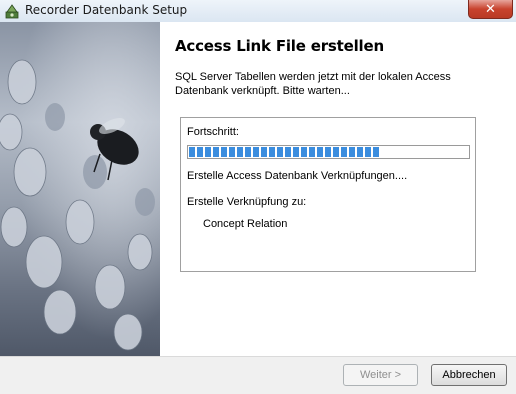 The height and width of the screenshot is (394, 516). Describe the element at coordinates (213, 132) in the screenshot. I see `progress-label: Fortschritt:` at that location.